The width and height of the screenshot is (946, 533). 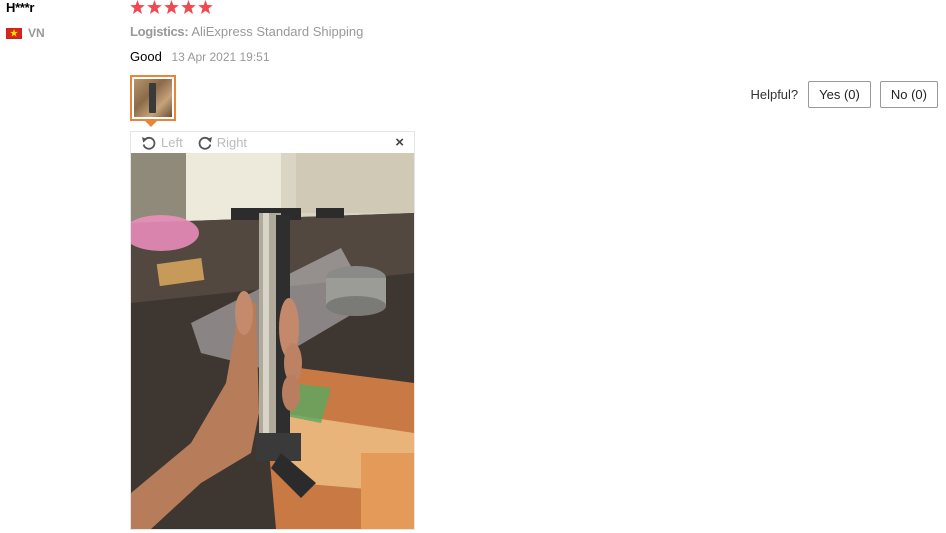 What do you see at coordinates (232, 142) in the screenshot?
I see `rotate-right-label: Right` at bounding box center [232, 142].